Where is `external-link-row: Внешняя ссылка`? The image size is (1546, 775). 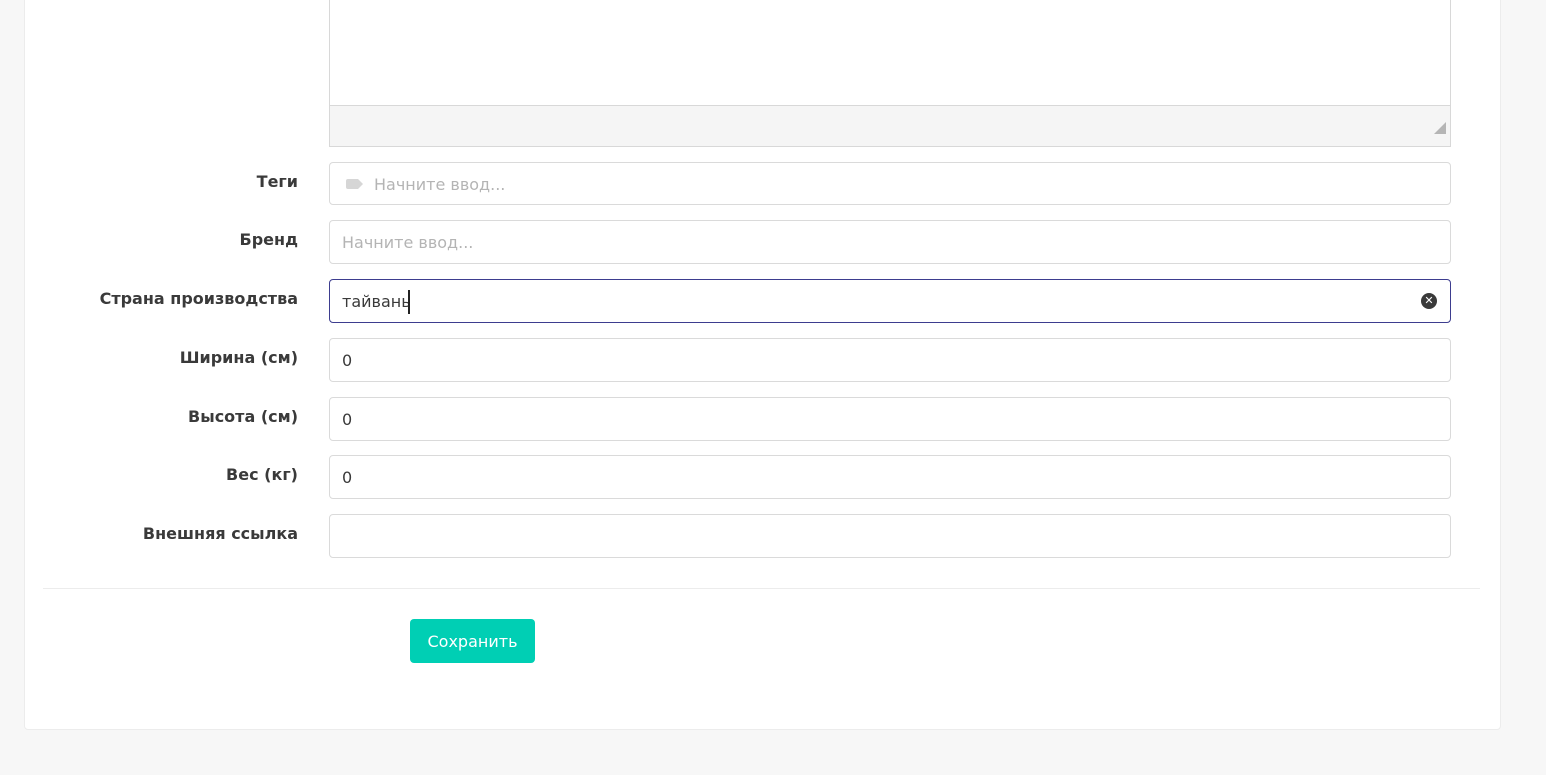
external-link-row: Внешняя ссылка is located at coordinates (773, 536).